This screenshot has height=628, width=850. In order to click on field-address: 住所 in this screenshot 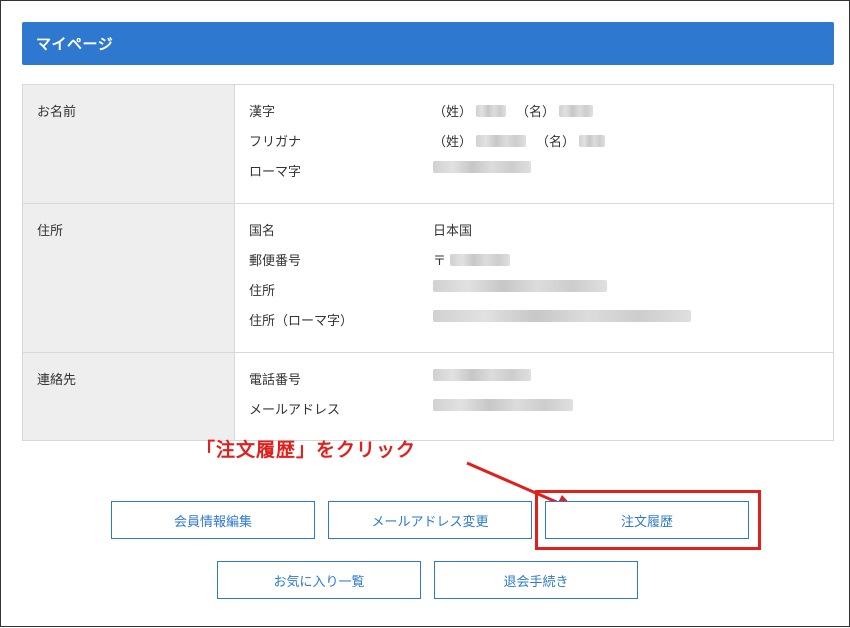, I will do `click(534, 289)`.